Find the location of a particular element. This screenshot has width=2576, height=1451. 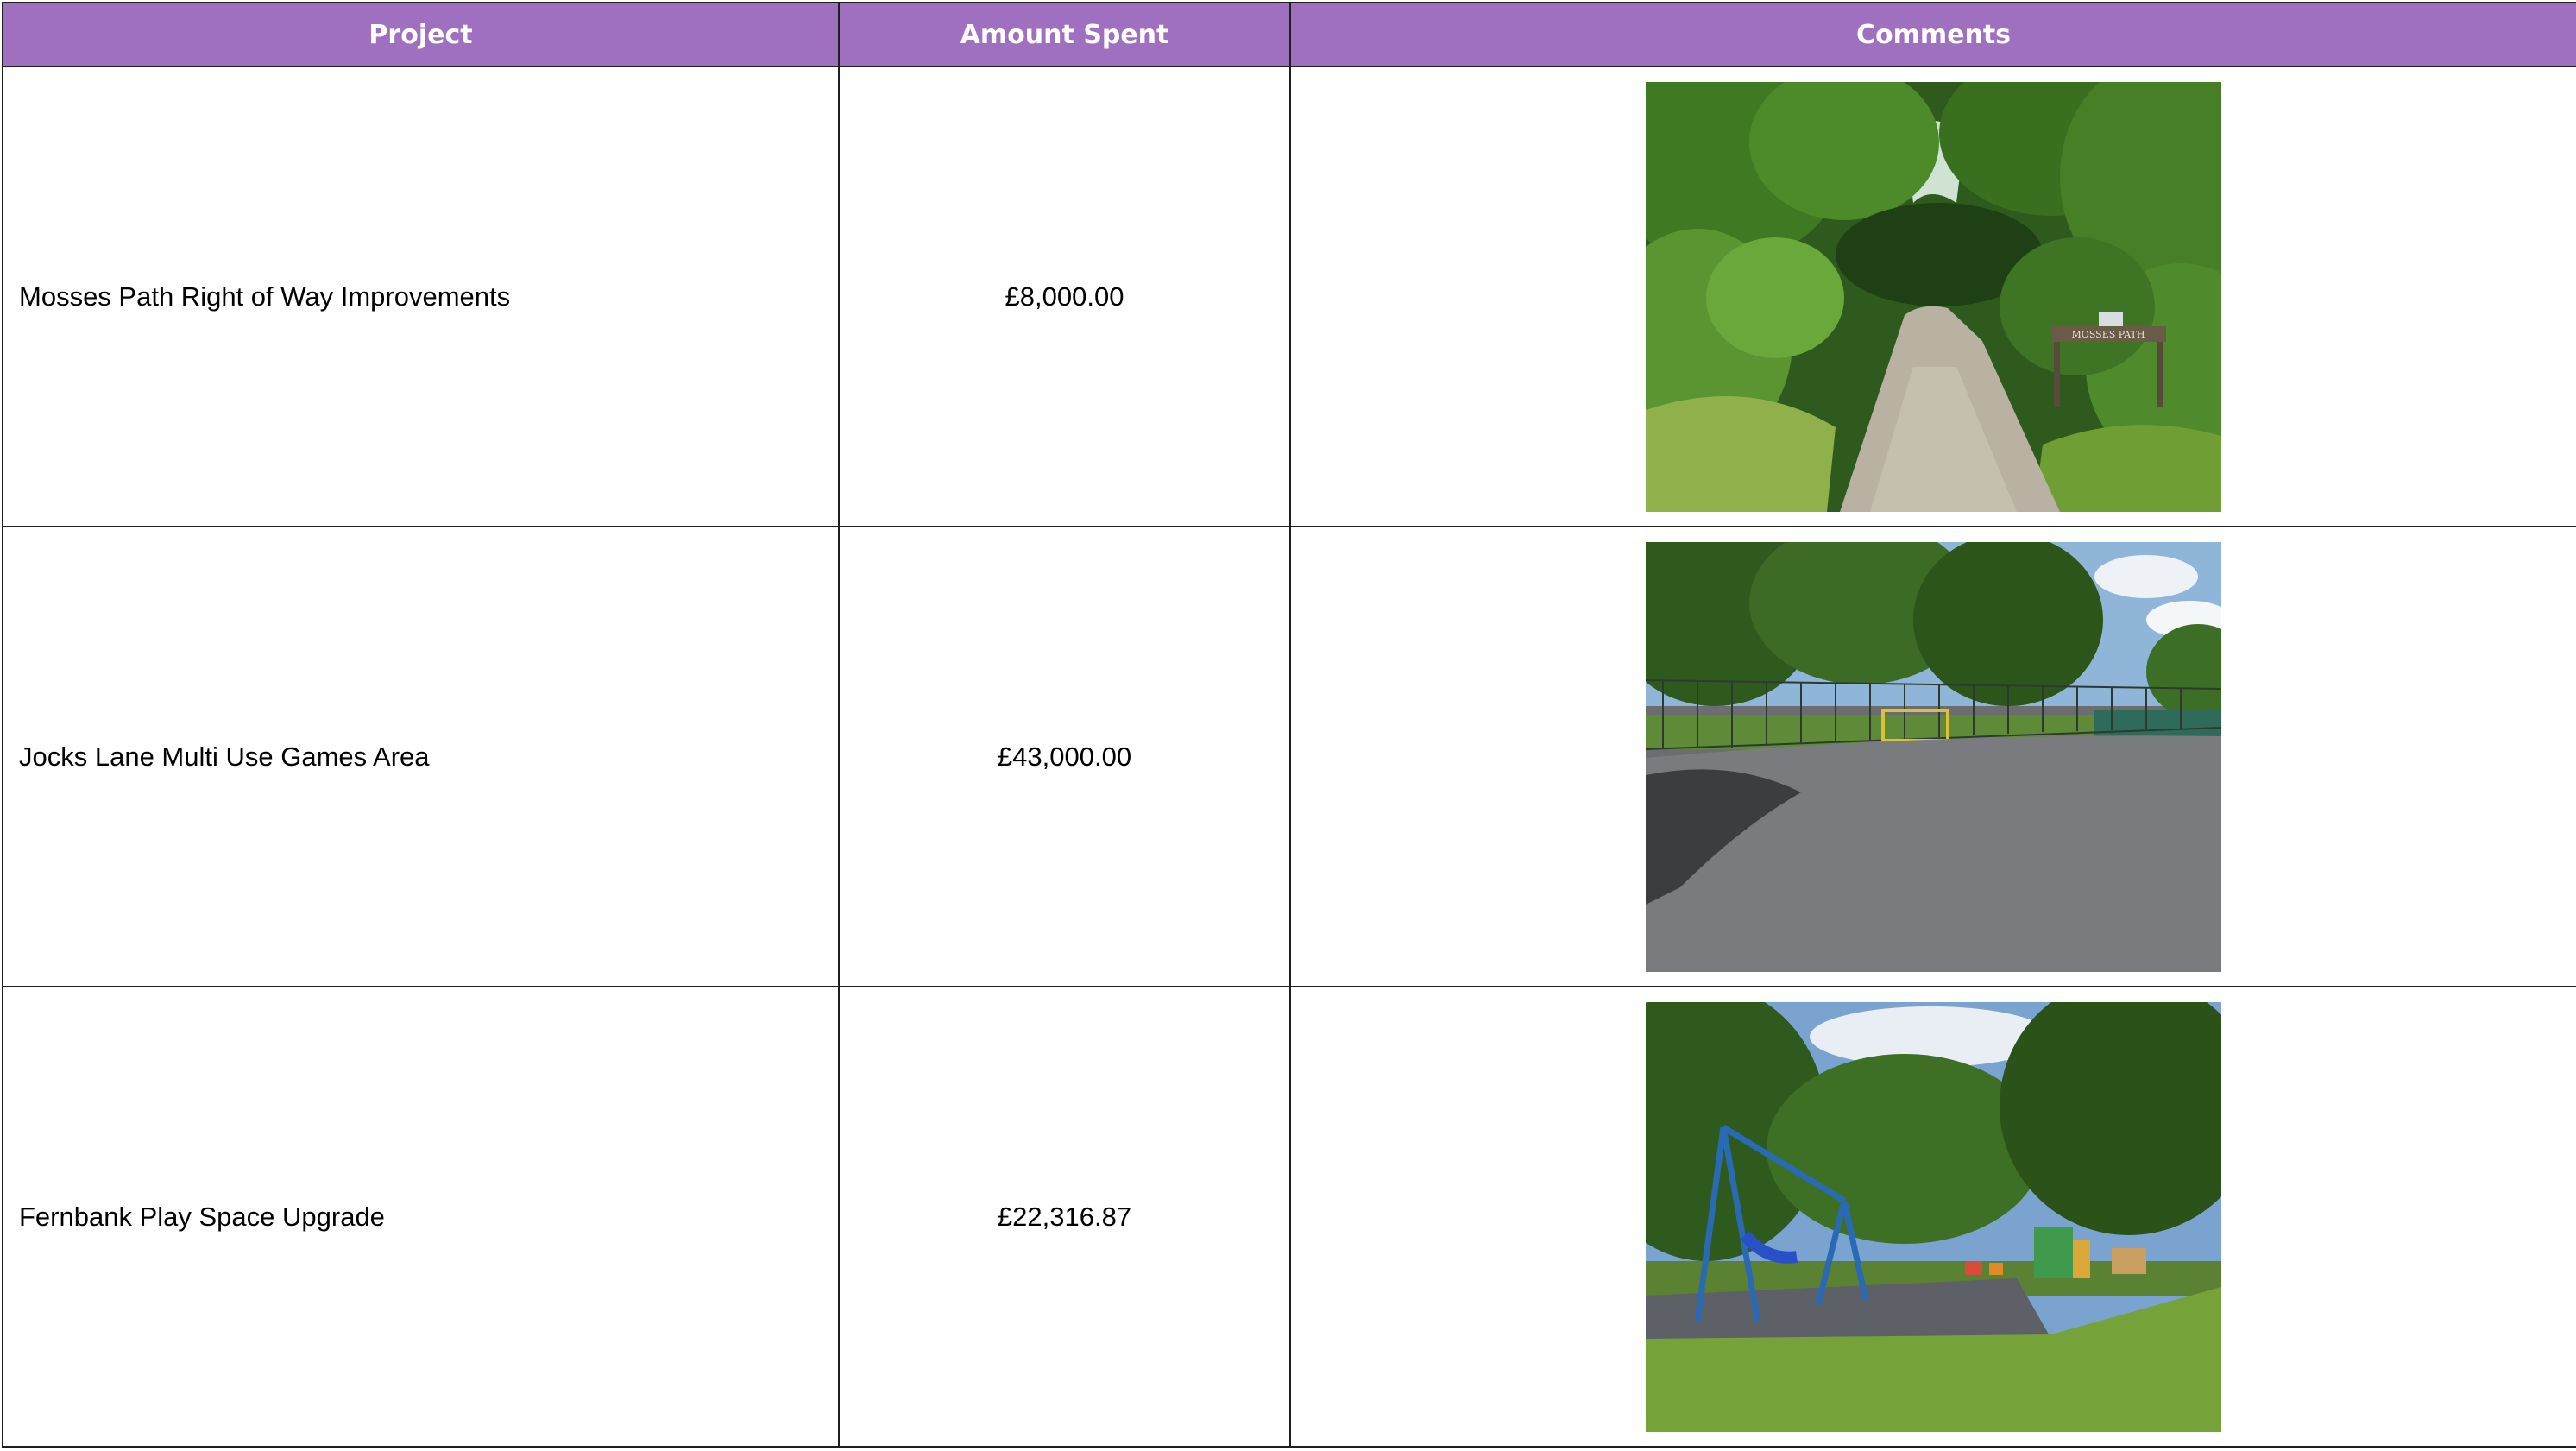

amount-spent: £22,316.87 is located at coordinates (1064, 1217).